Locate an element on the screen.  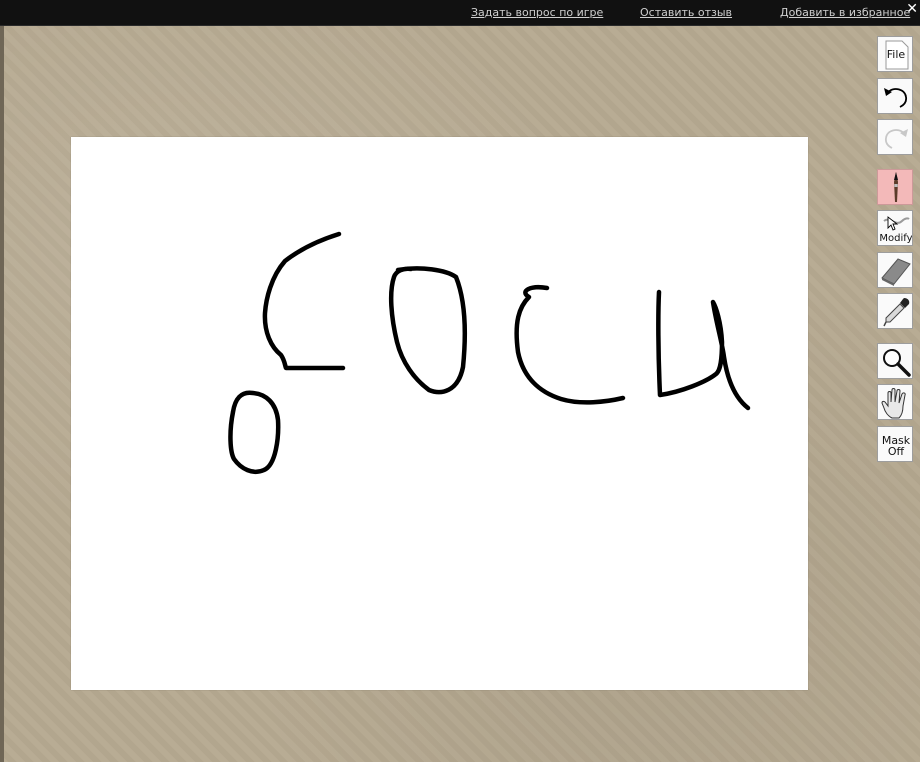
undo-button is located at coordinates (895, 96).